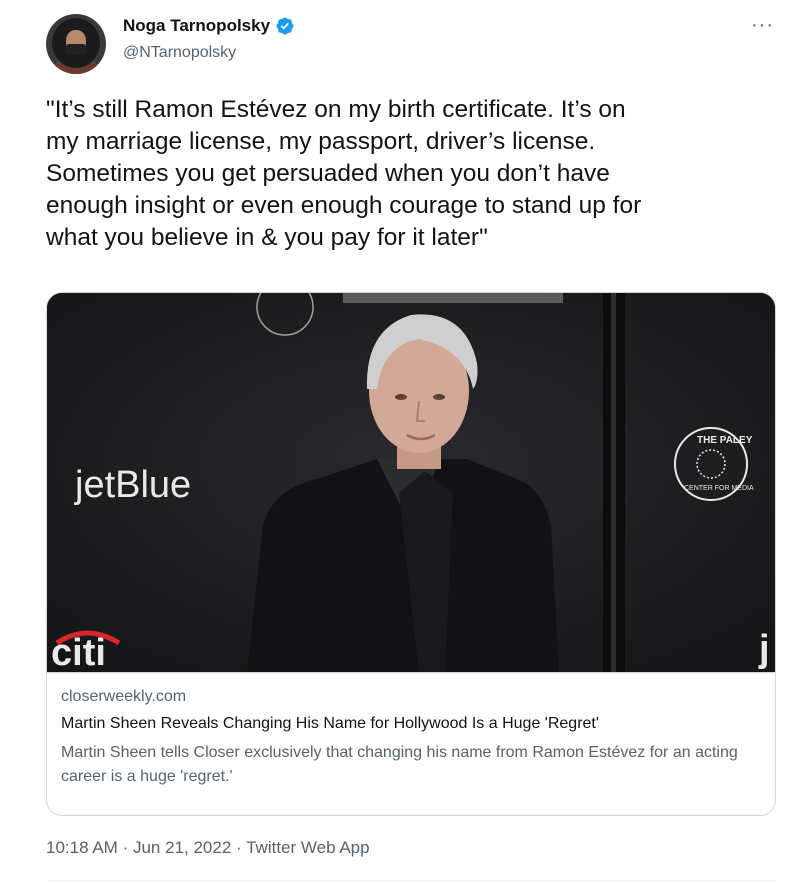 Image resolution: width=800 pixels, height=883 pixels. Describe the element at coordinates (82, 847) in the screenshot. I see `tweet-time: 10:18 AM` at that location.